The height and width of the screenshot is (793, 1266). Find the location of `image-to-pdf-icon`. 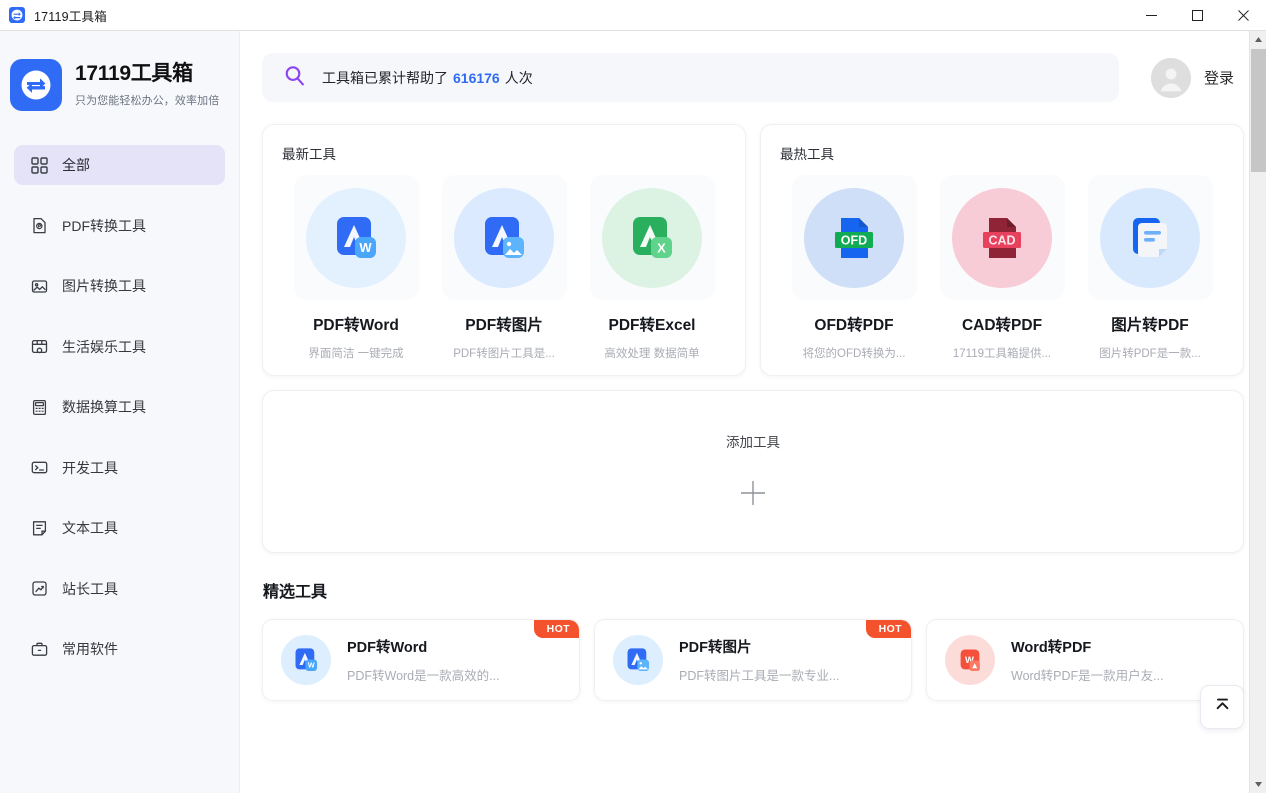

image-to-pdf-icon is located at coordinates (1150, 237).